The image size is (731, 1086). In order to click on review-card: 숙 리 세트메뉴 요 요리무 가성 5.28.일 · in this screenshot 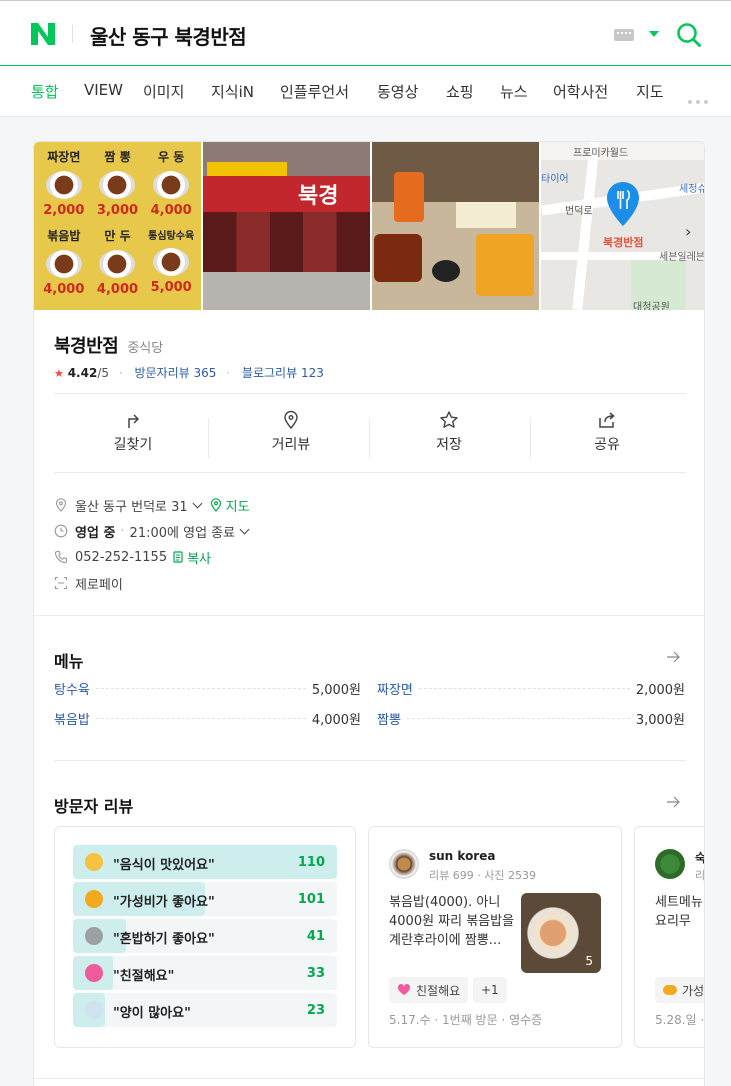, I will do `click(669, 937)`.